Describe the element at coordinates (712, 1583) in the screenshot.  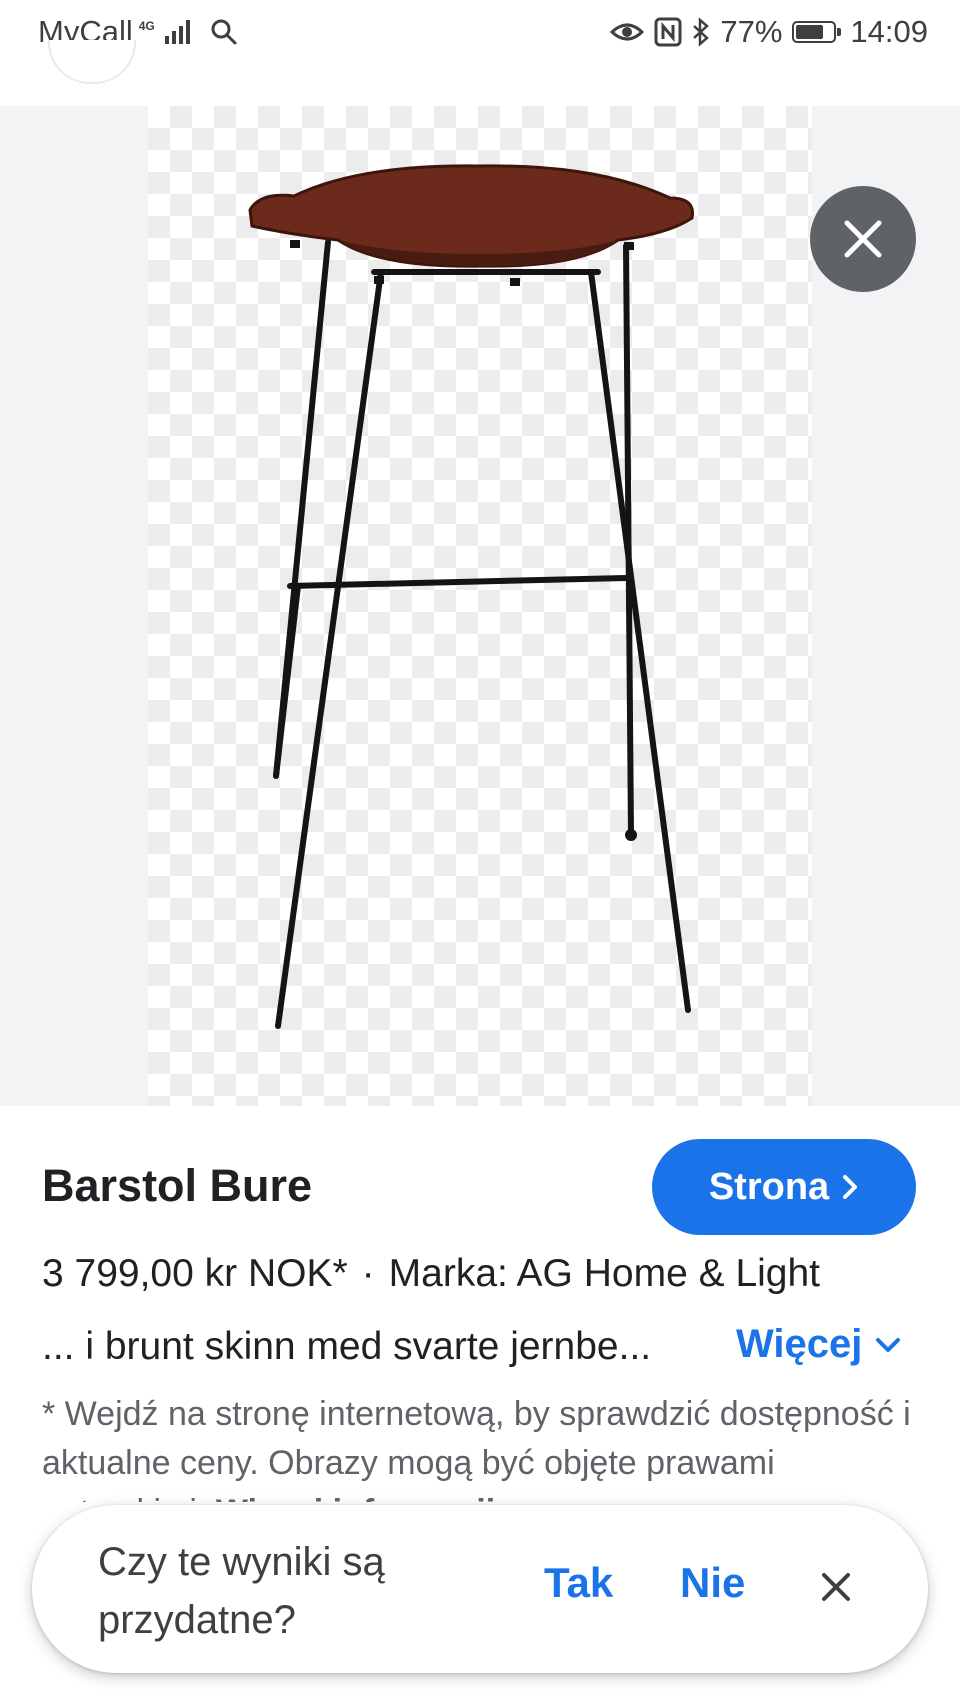
I see `feedback-no-button: Nie` at that location.